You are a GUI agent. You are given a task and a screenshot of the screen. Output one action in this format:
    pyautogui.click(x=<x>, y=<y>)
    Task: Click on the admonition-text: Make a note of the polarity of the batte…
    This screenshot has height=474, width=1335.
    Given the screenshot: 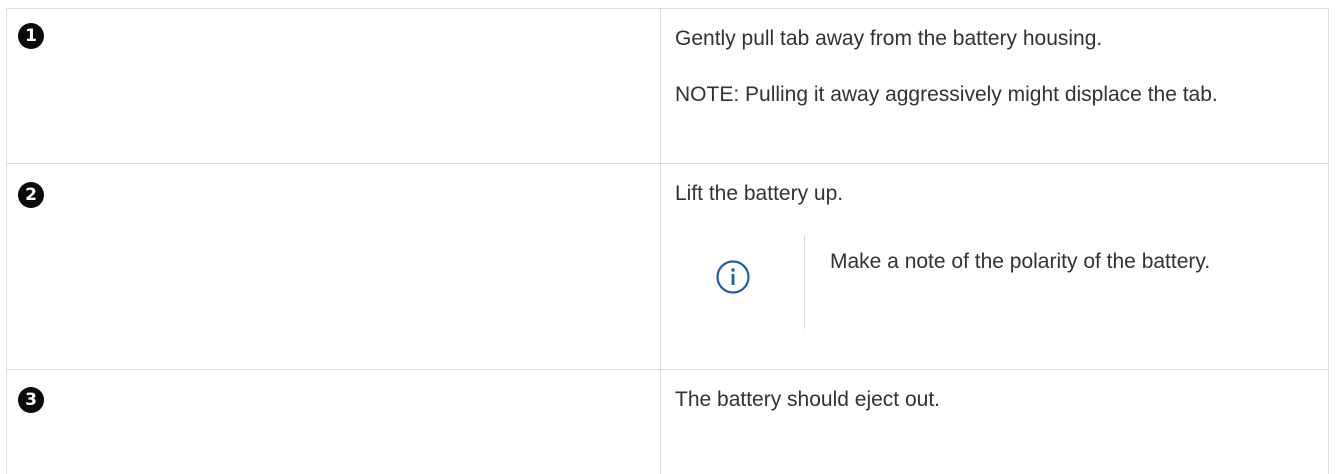 What is the action you would take?
    pyautogui.click(x=1020, y=261)
    